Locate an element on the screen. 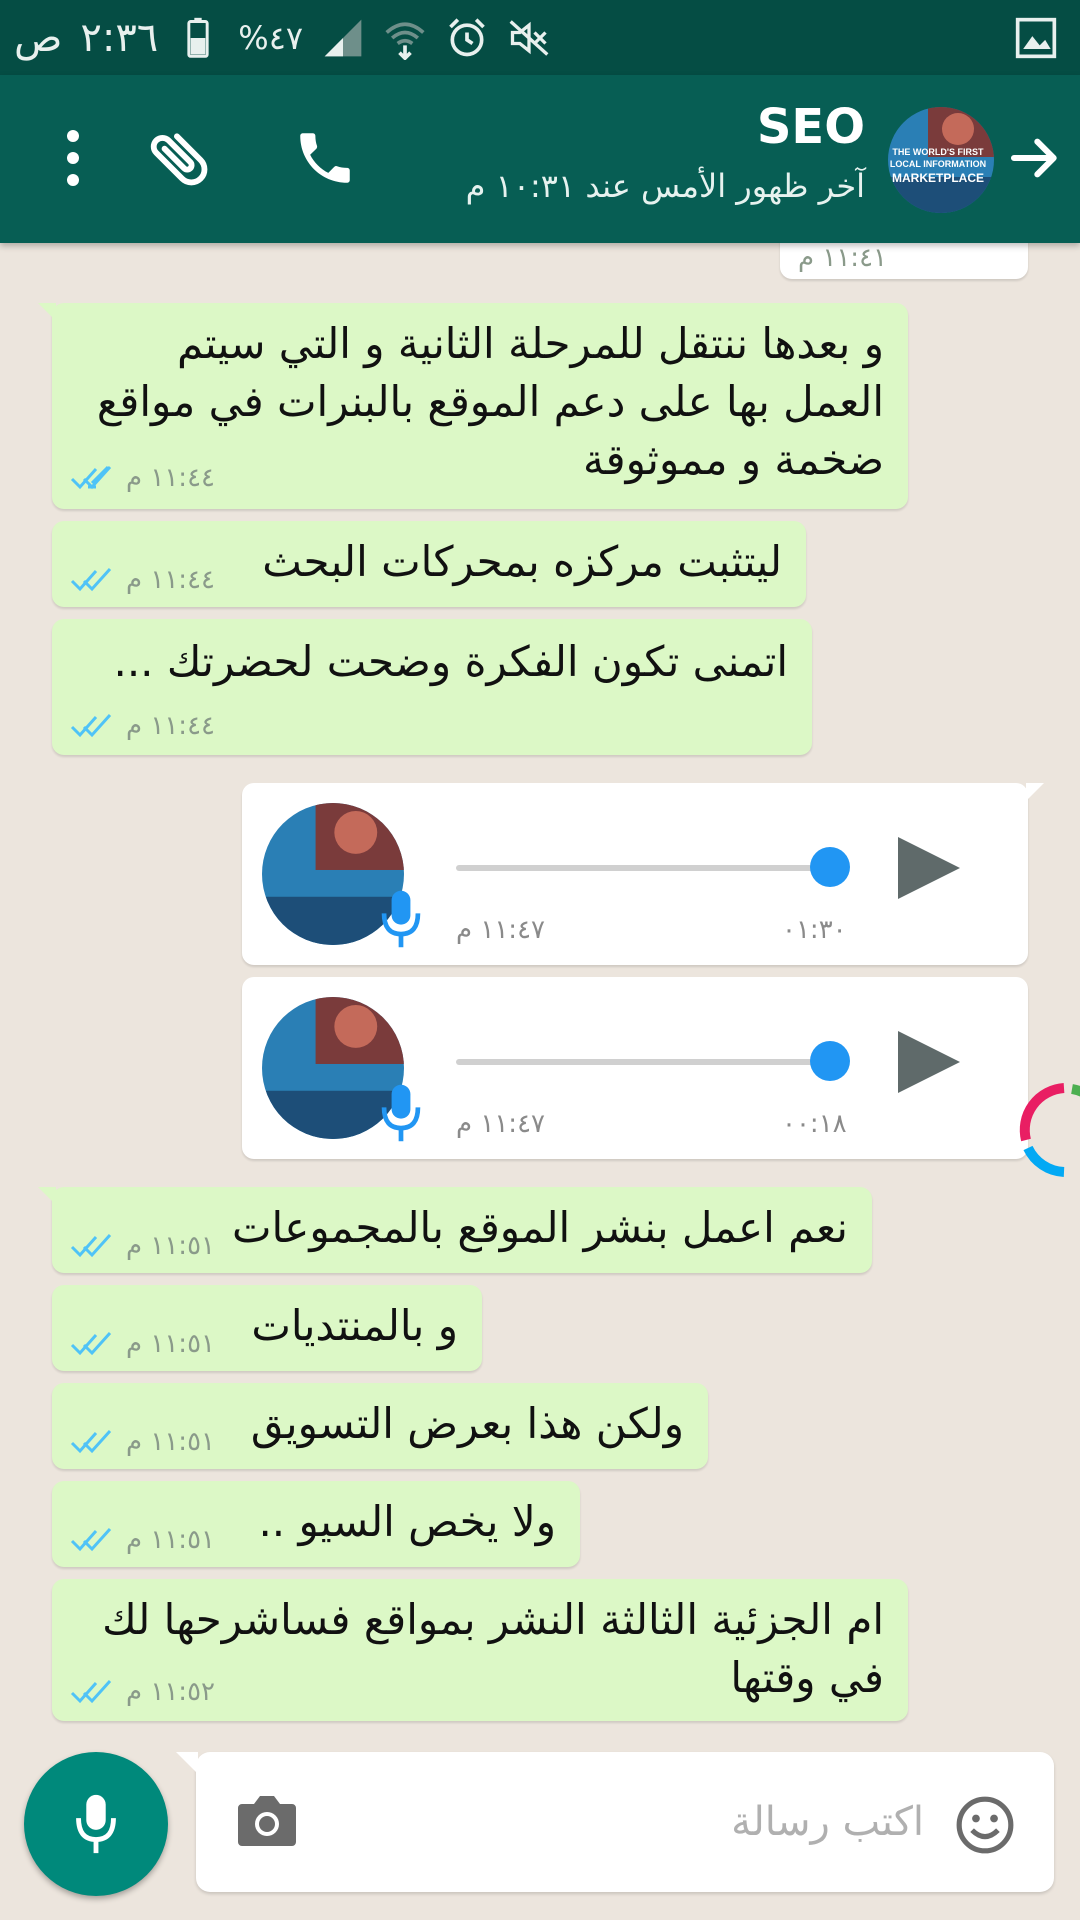 The height and width of the screenshot is (1920, 1080). avatar-text-3: MARKETPLACE is located at coordinates (938, 178).